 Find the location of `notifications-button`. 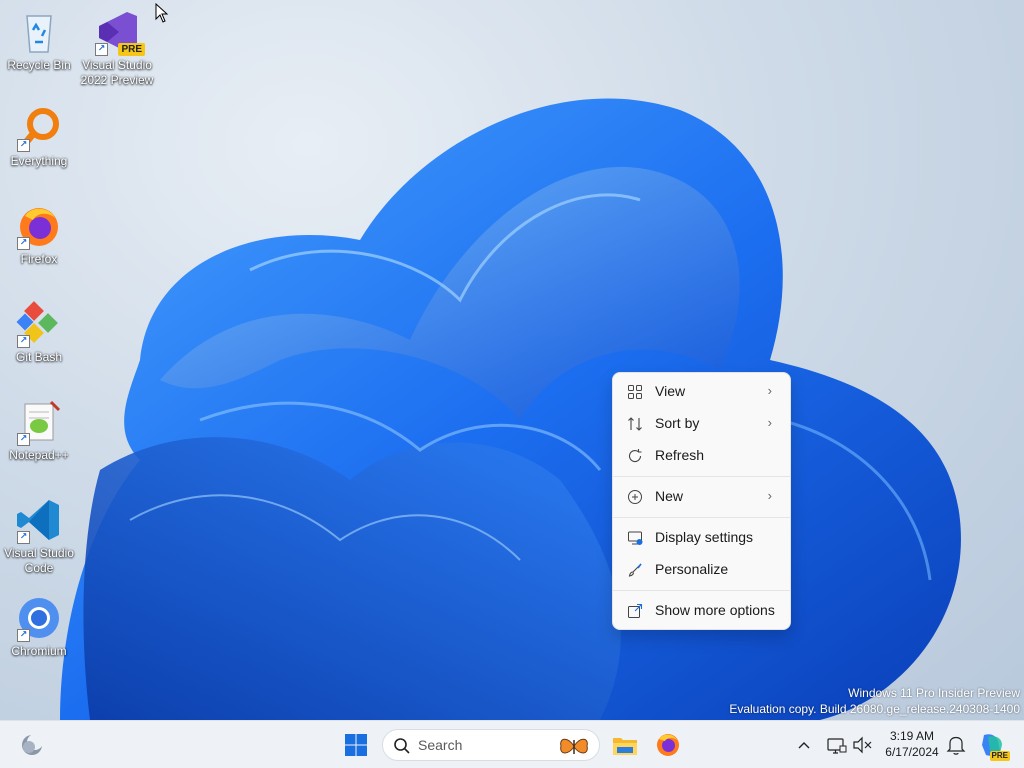

notifications-button is located at coordinates (956, 745).